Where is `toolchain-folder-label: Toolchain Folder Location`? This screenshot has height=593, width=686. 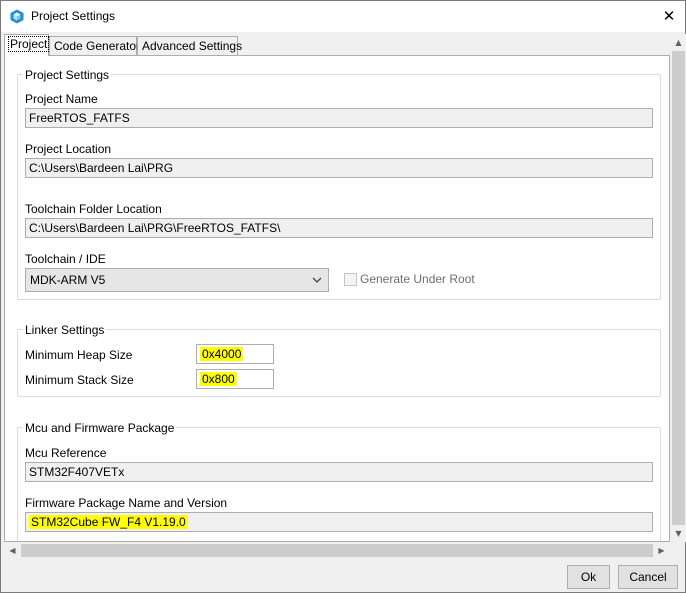 toolchain-folder-label: Toolchain Folder Location is located at coordinates (93, 209).